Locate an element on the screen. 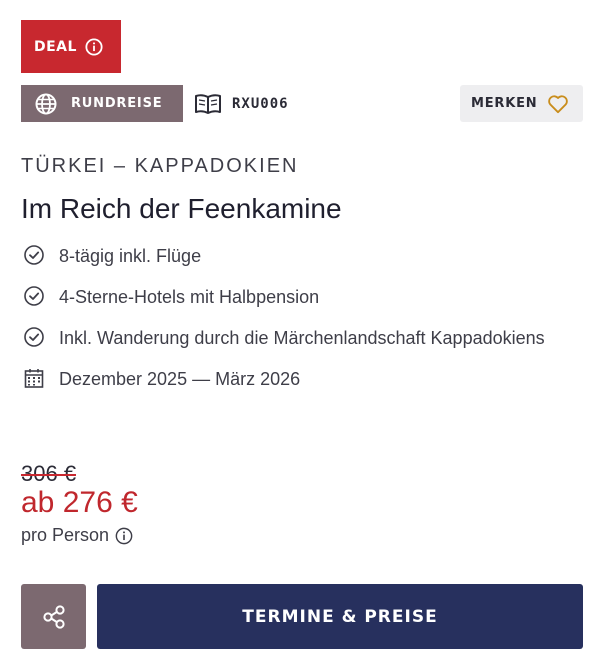 This screenshot has width=598, height=666. dates-and-prices-button: TERMINE & PREISE is located at coordinates (340, 616).